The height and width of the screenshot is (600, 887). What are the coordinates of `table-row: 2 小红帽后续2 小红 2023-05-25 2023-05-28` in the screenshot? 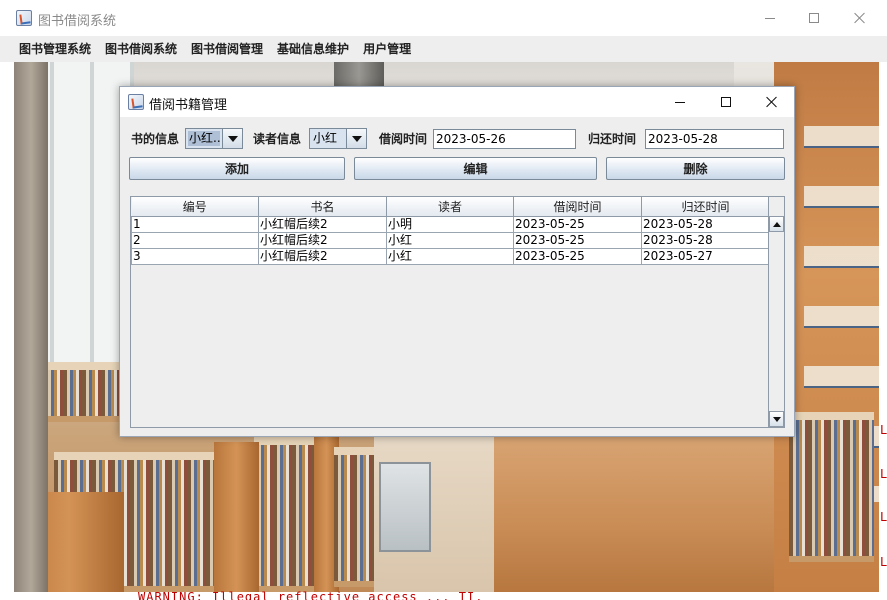 It's located at (450, 240).